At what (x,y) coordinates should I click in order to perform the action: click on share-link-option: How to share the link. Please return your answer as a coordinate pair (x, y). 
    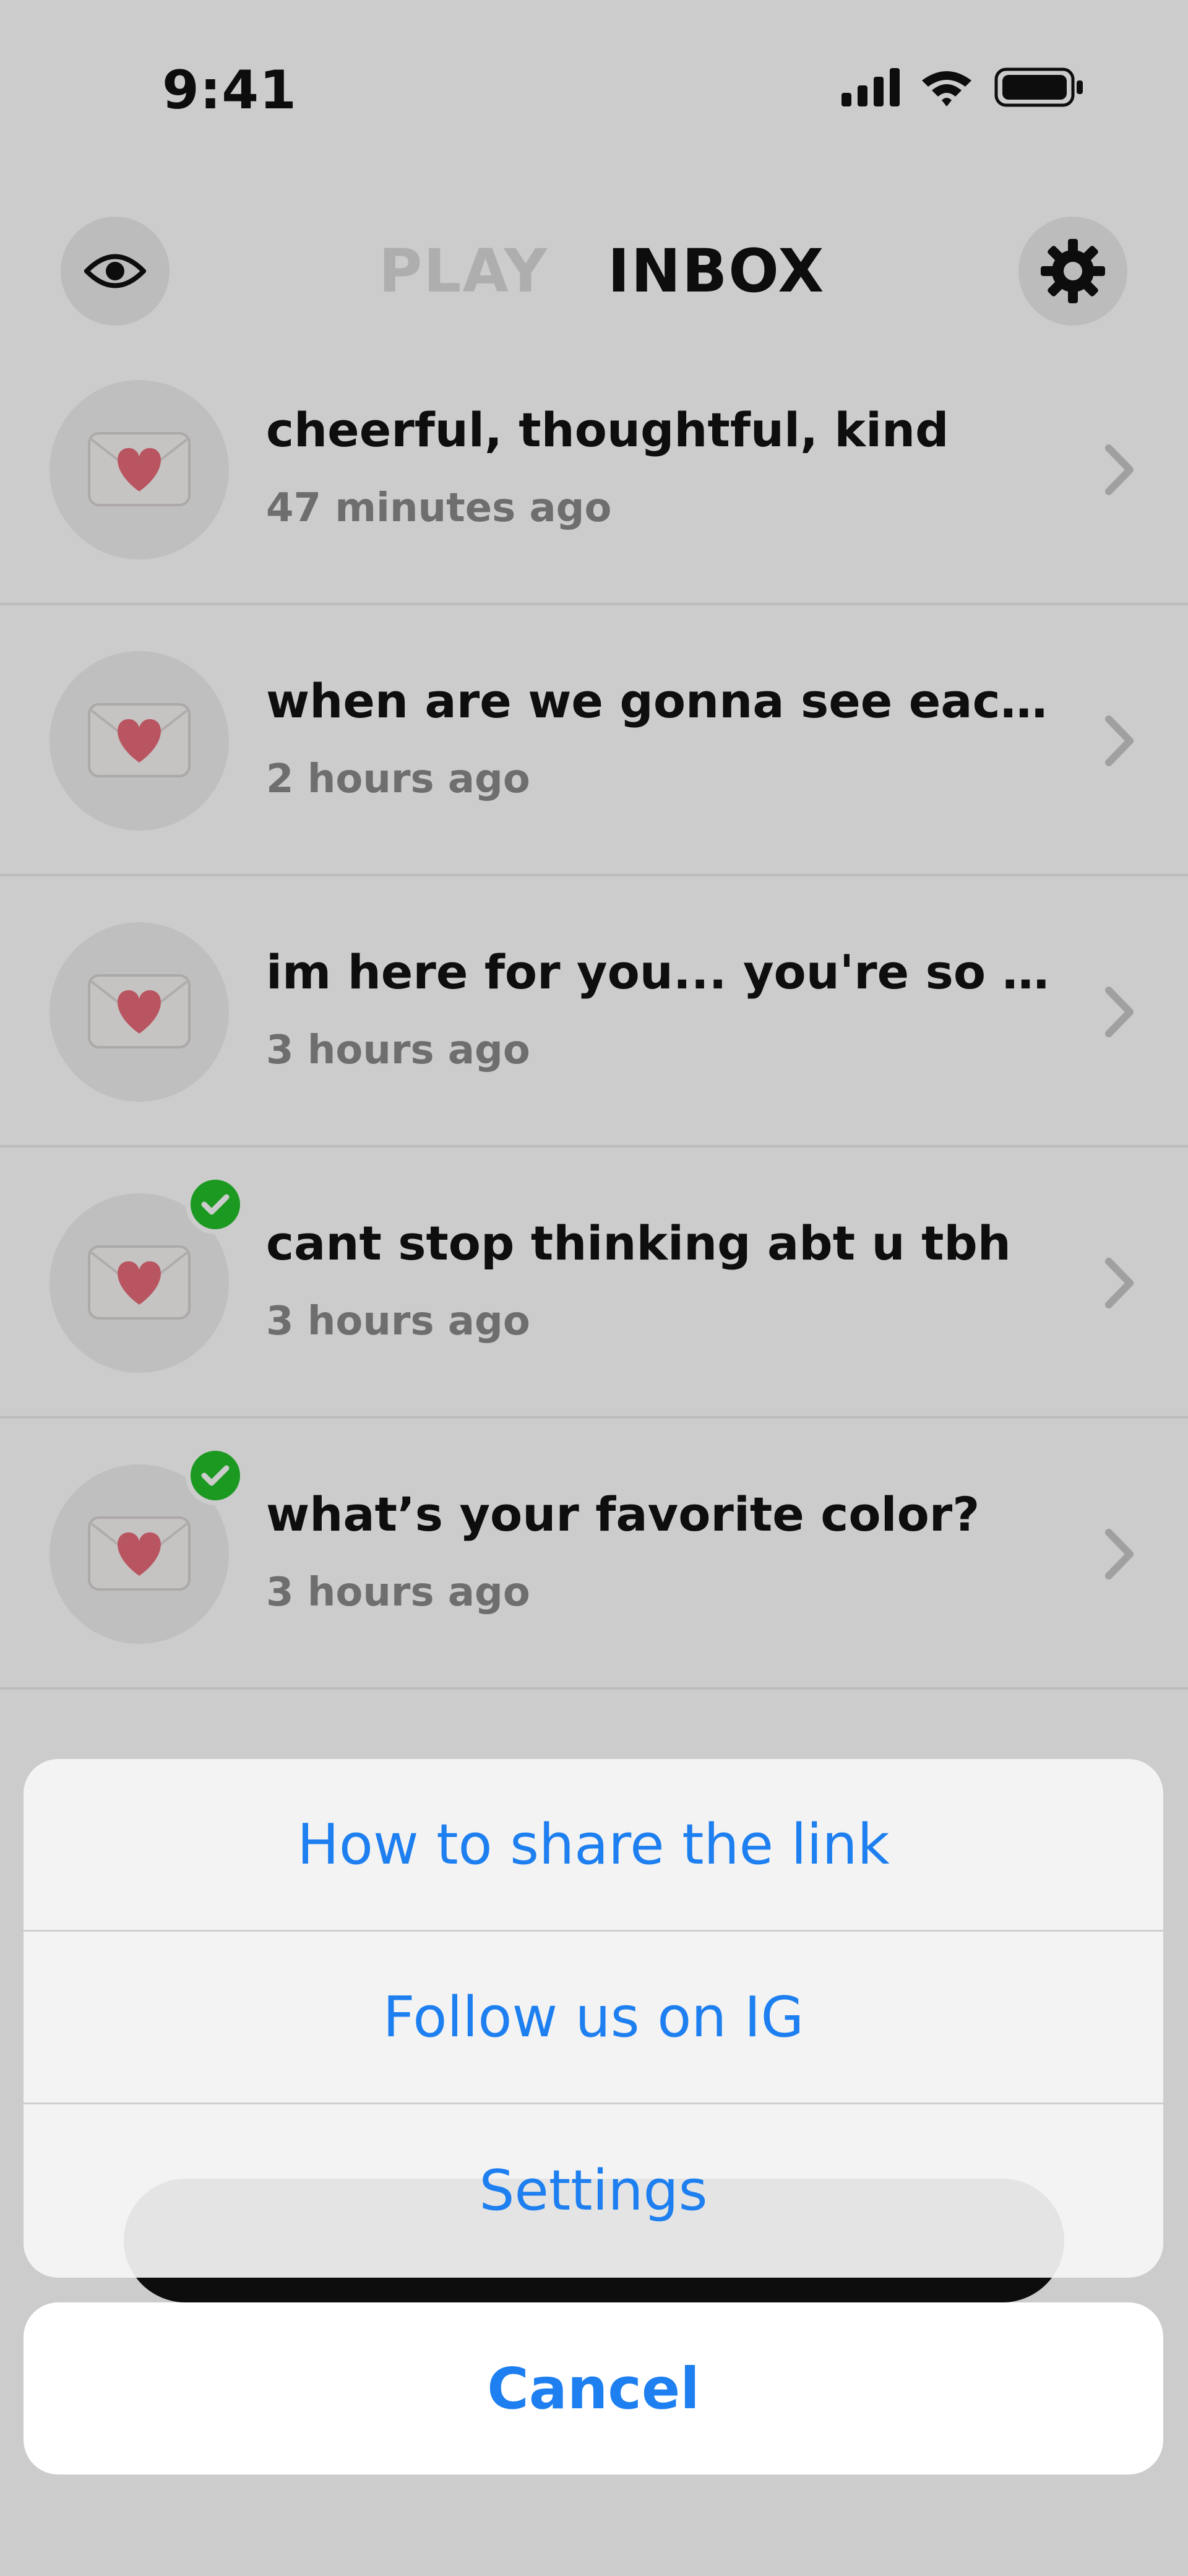
    Looking at the image, I should click on (593, 1845).